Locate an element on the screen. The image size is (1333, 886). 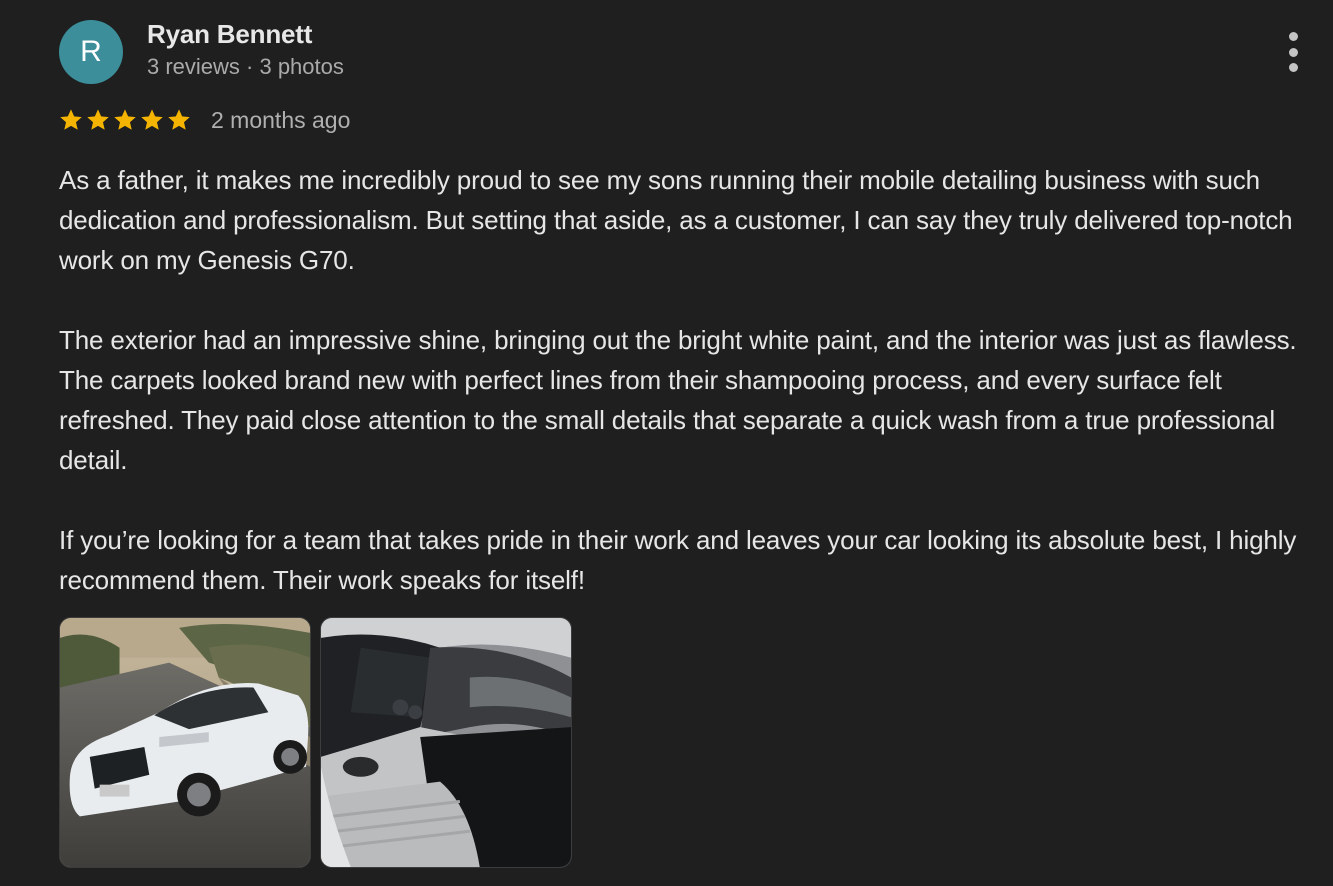
review-date: 2 months ago is located at coordinates (281, 120).